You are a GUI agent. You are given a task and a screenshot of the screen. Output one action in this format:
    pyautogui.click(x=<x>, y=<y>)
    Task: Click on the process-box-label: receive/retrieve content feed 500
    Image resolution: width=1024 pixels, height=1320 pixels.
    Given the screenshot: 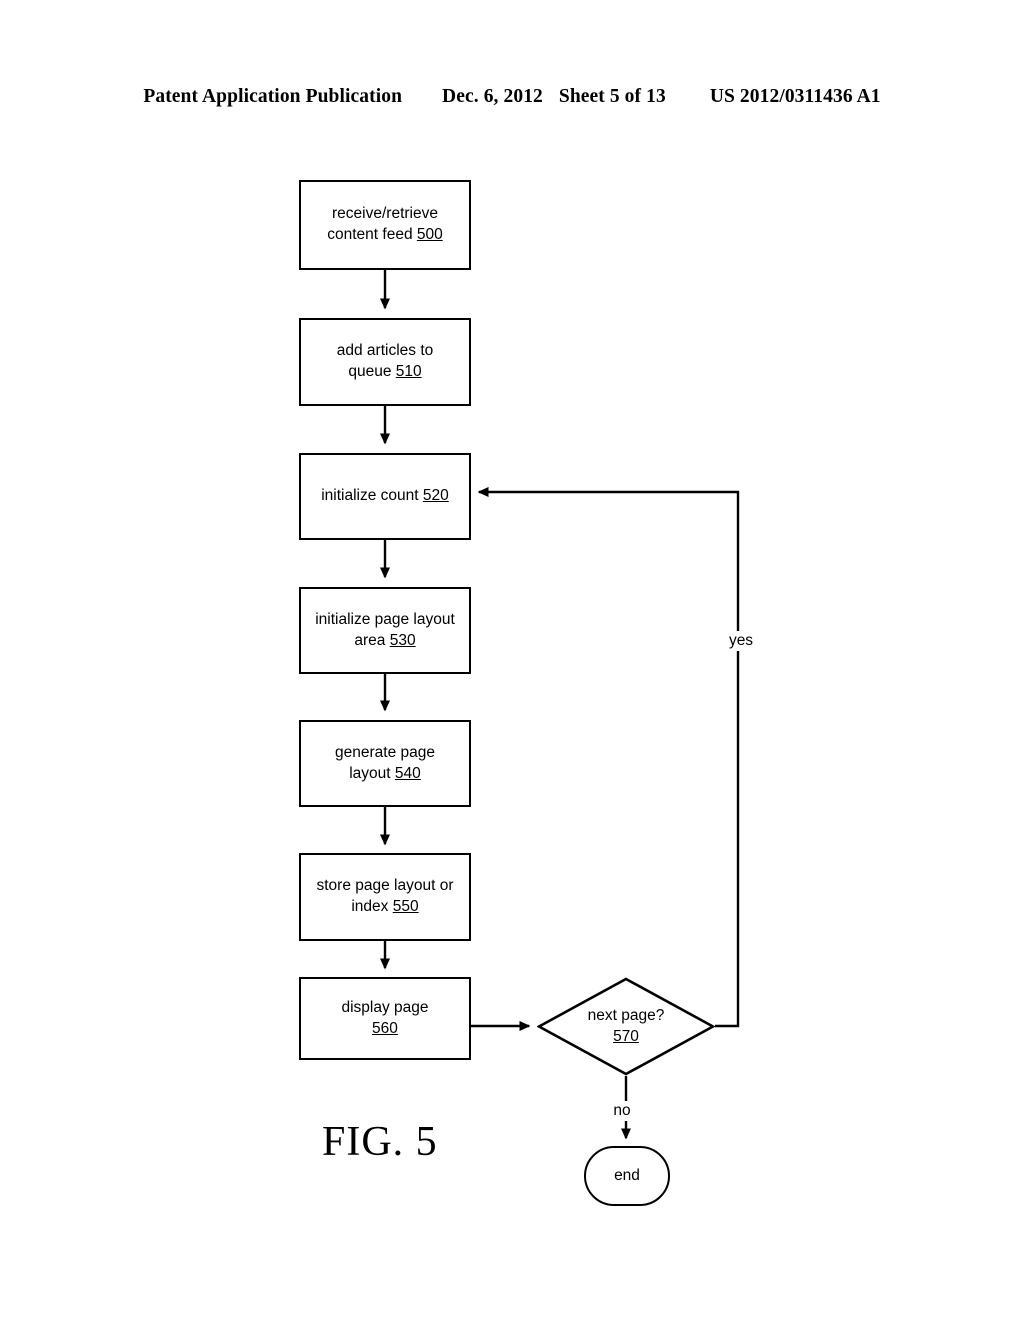 What is the action you would take?
    pyautogui.click(x=385, y=225)
    